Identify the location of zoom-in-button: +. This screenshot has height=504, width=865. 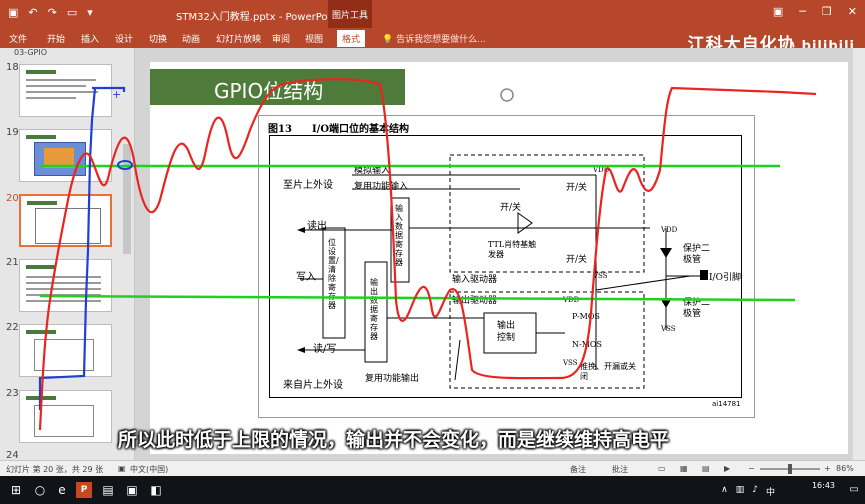
(827, 468).